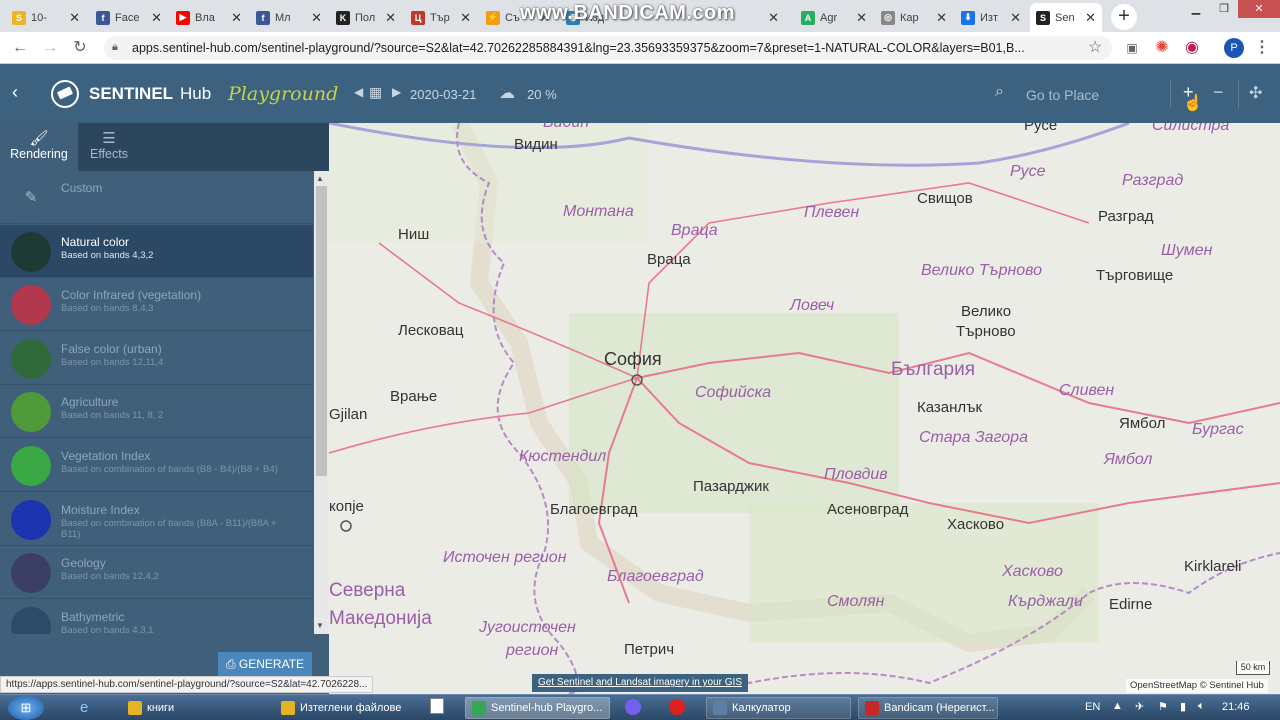  I want to click on viber-icon, so click(633, 707).